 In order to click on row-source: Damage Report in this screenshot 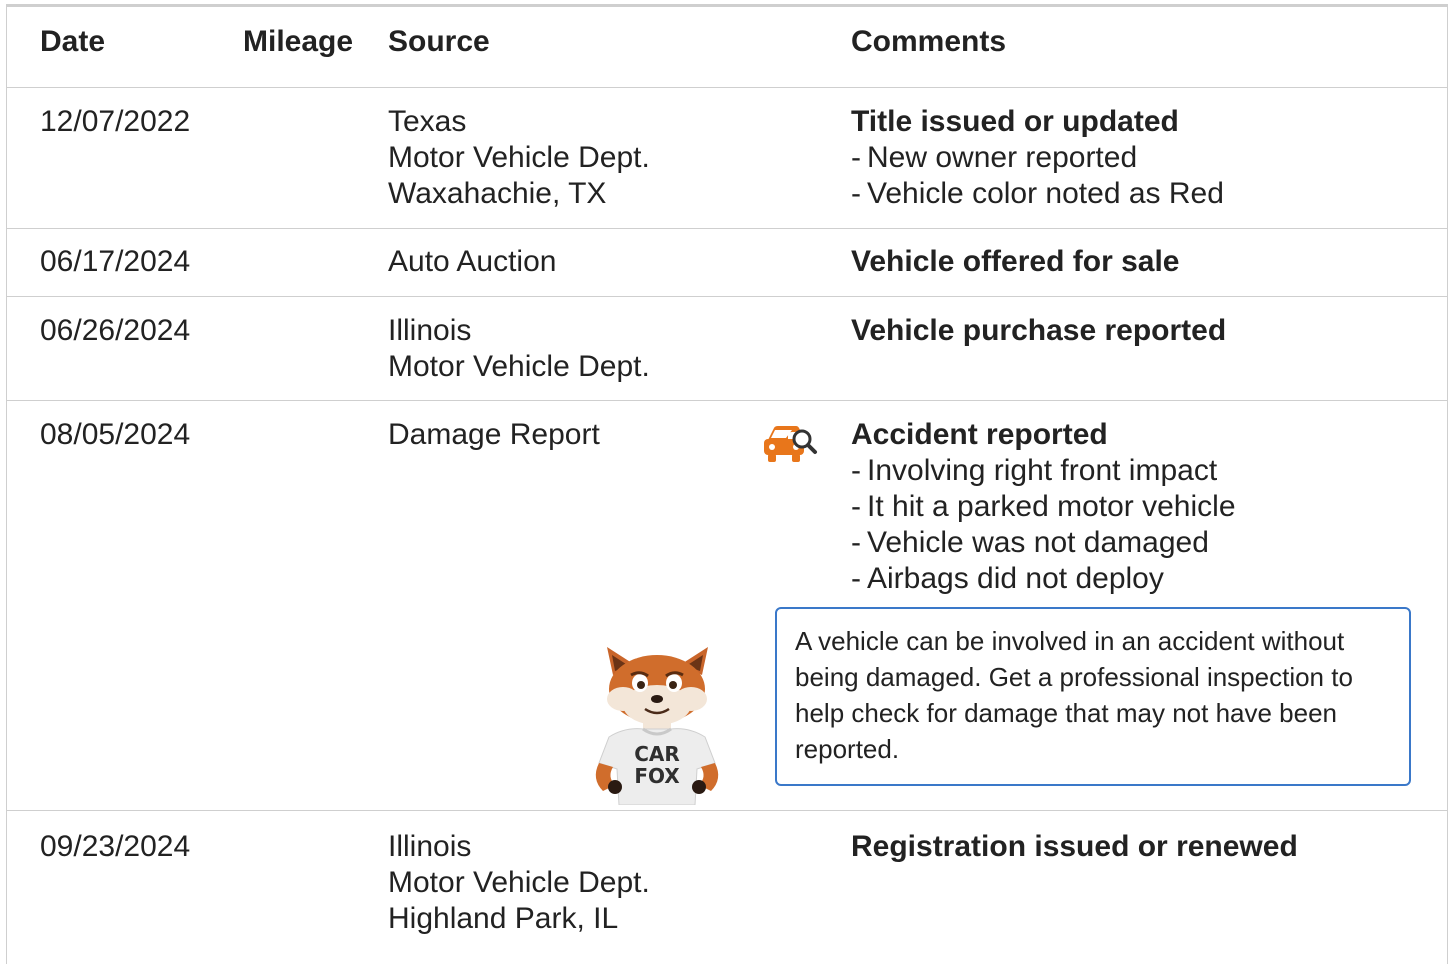, I will do `click(494, 435)`.